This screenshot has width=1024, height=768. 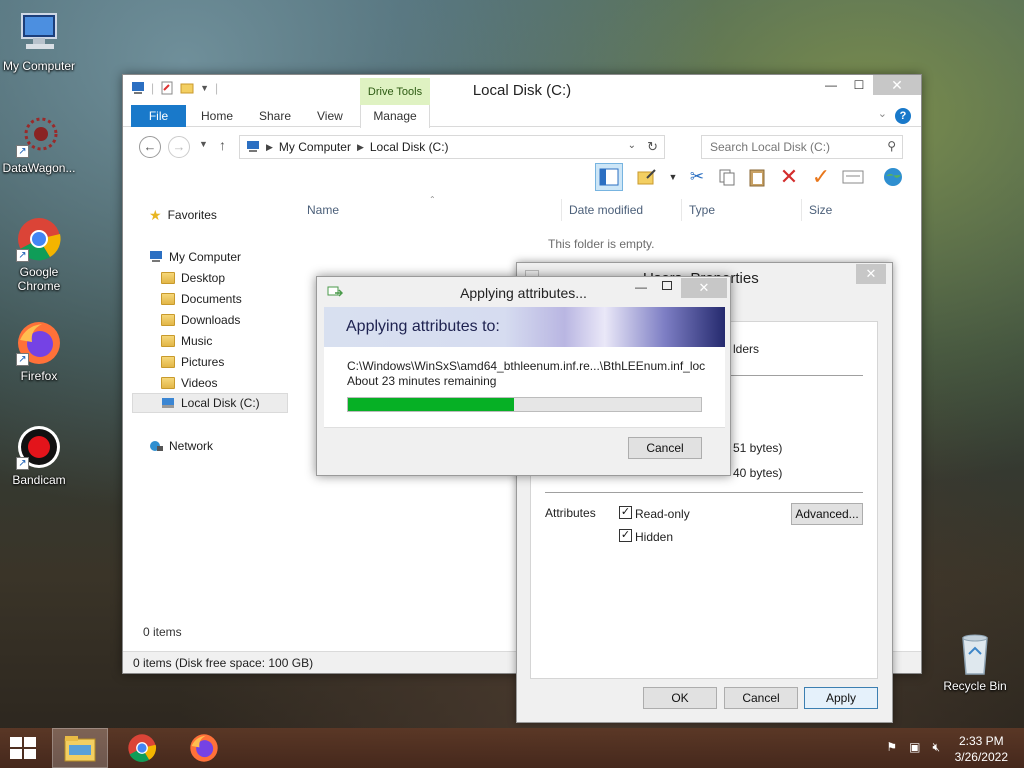 I want to click on explorer-titlebar: | ▼ | Drive Tools Local Disk (C:) — ☐ ✕, so click(x=522, y=90).